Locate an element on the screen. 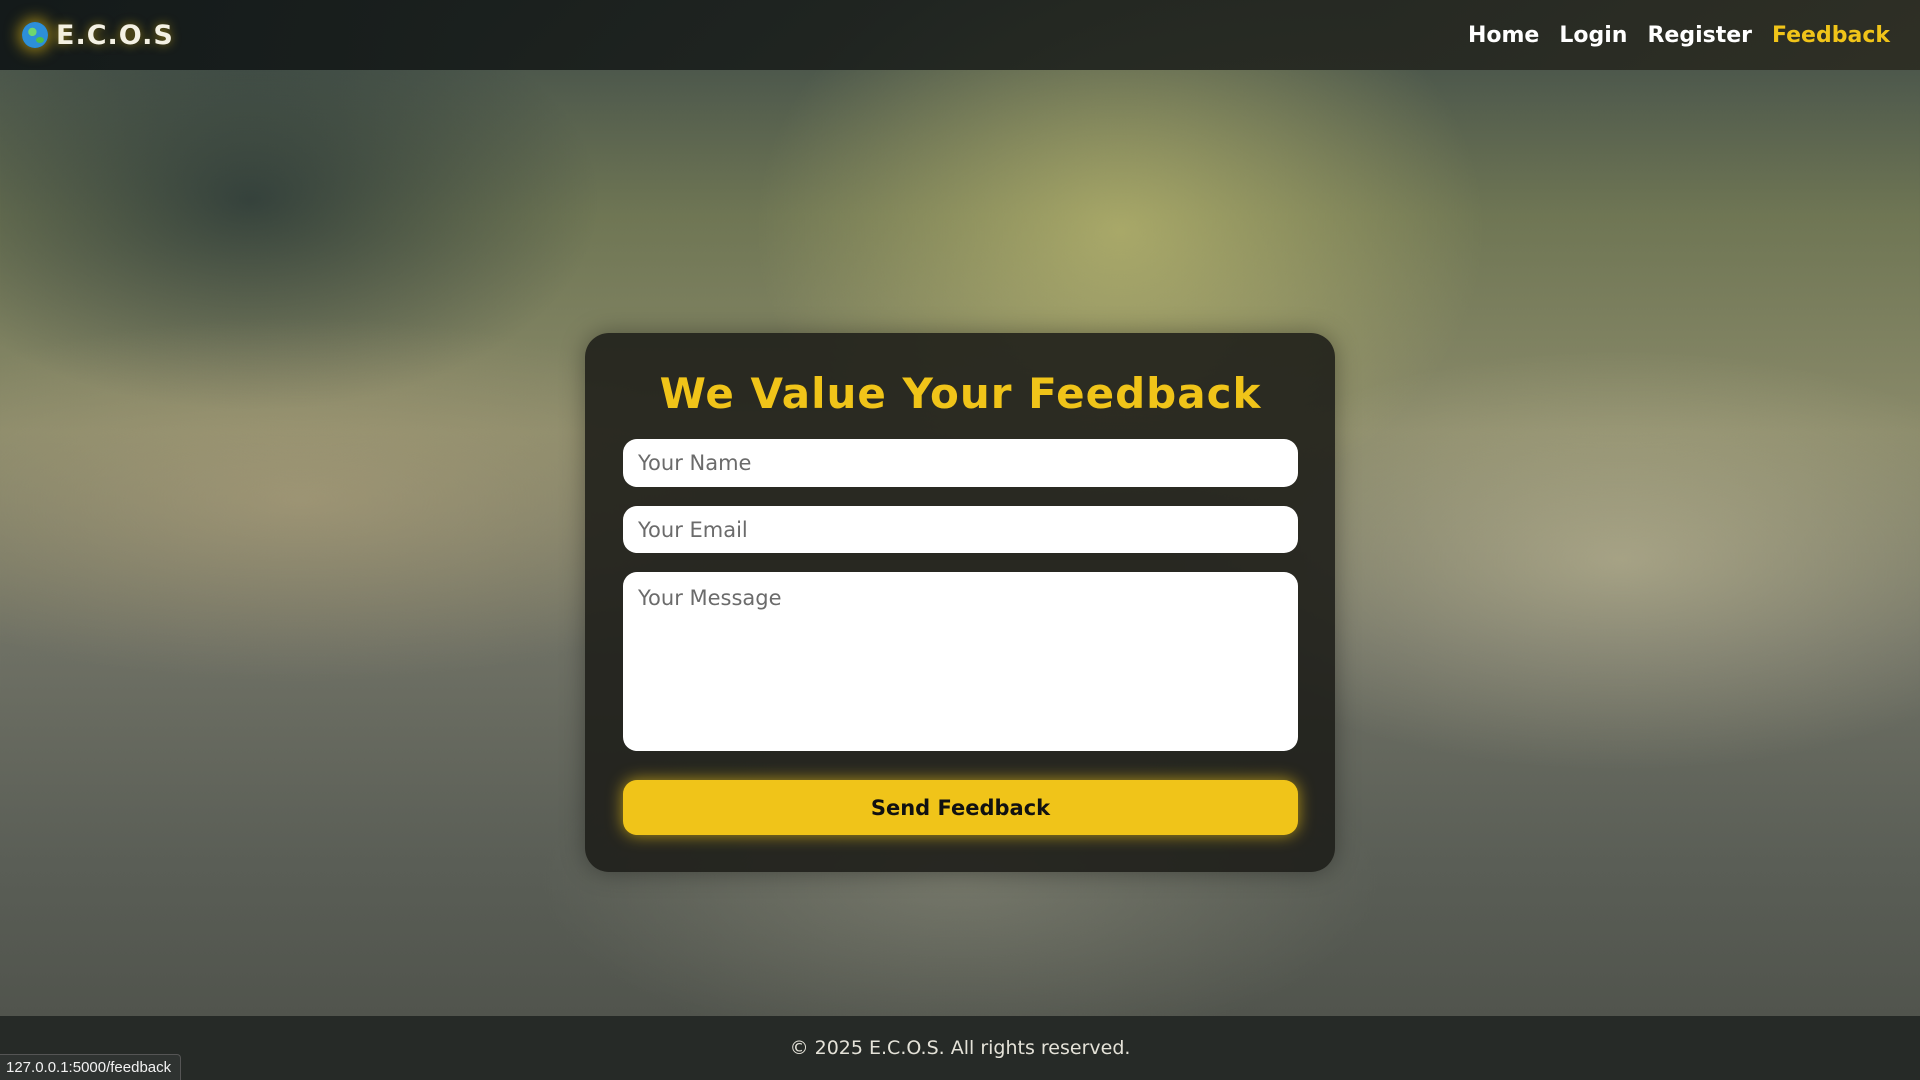 Image resolution: width=1920 pixels, height=1080 pixels. nav-links: Home Login Register Feedback is located at coordinates (1679, 35).